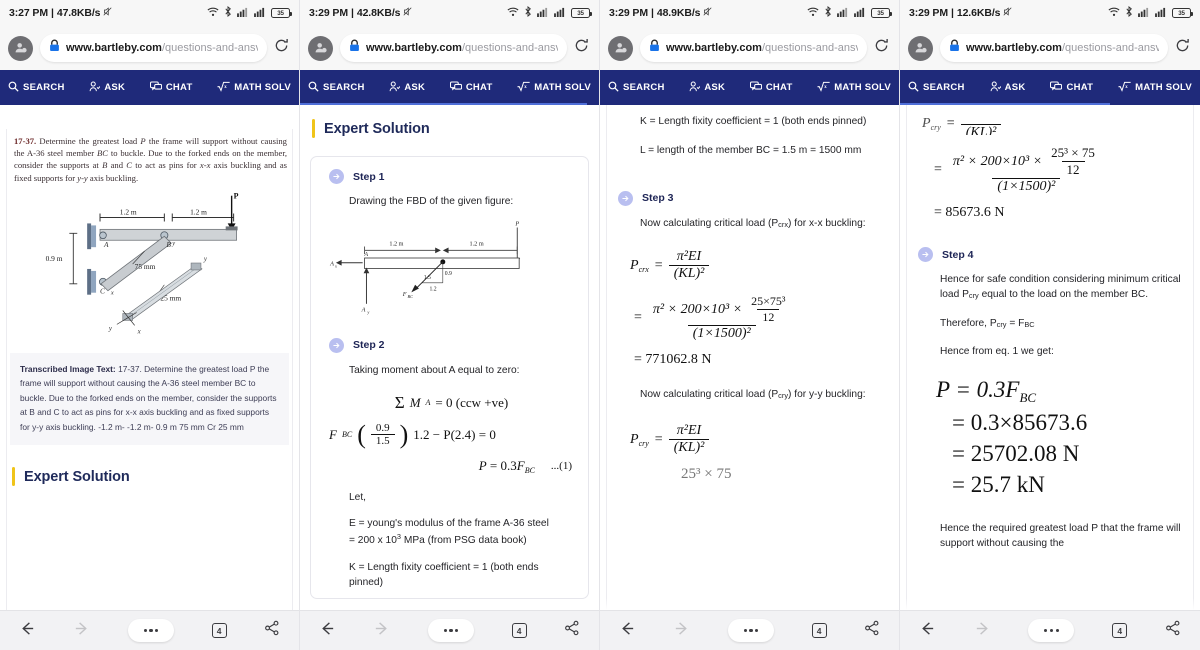 The width and height of the screenshot is (1200, 650). Describe the element at coordinates (673, 360) in the screenshot. I see `pcrx-result: = 771062.8 N` at that location.